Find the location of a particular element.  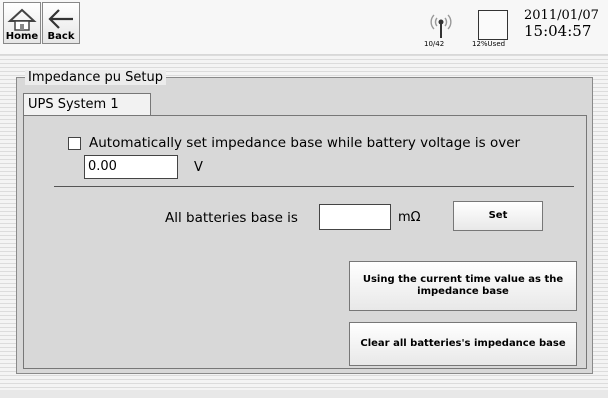

clear-impedance-base-button: Clear all batteries's impedance base is located at coordinates (463, 344).